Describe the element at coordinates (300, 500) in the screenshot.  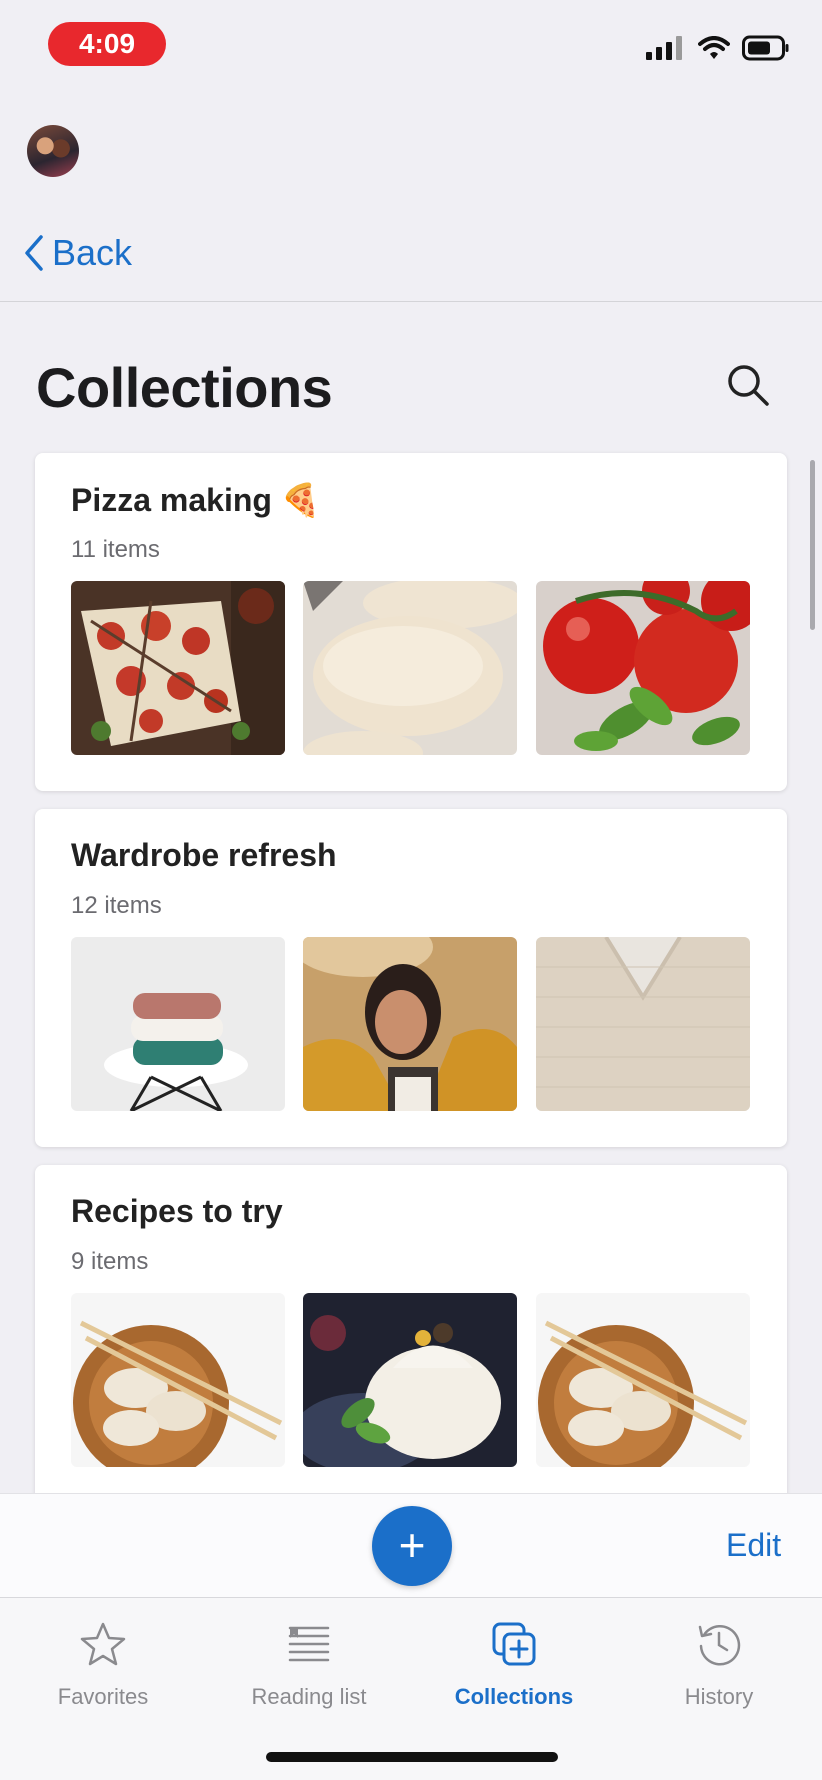
I see `pizza-emoji: 🍕` at that location.